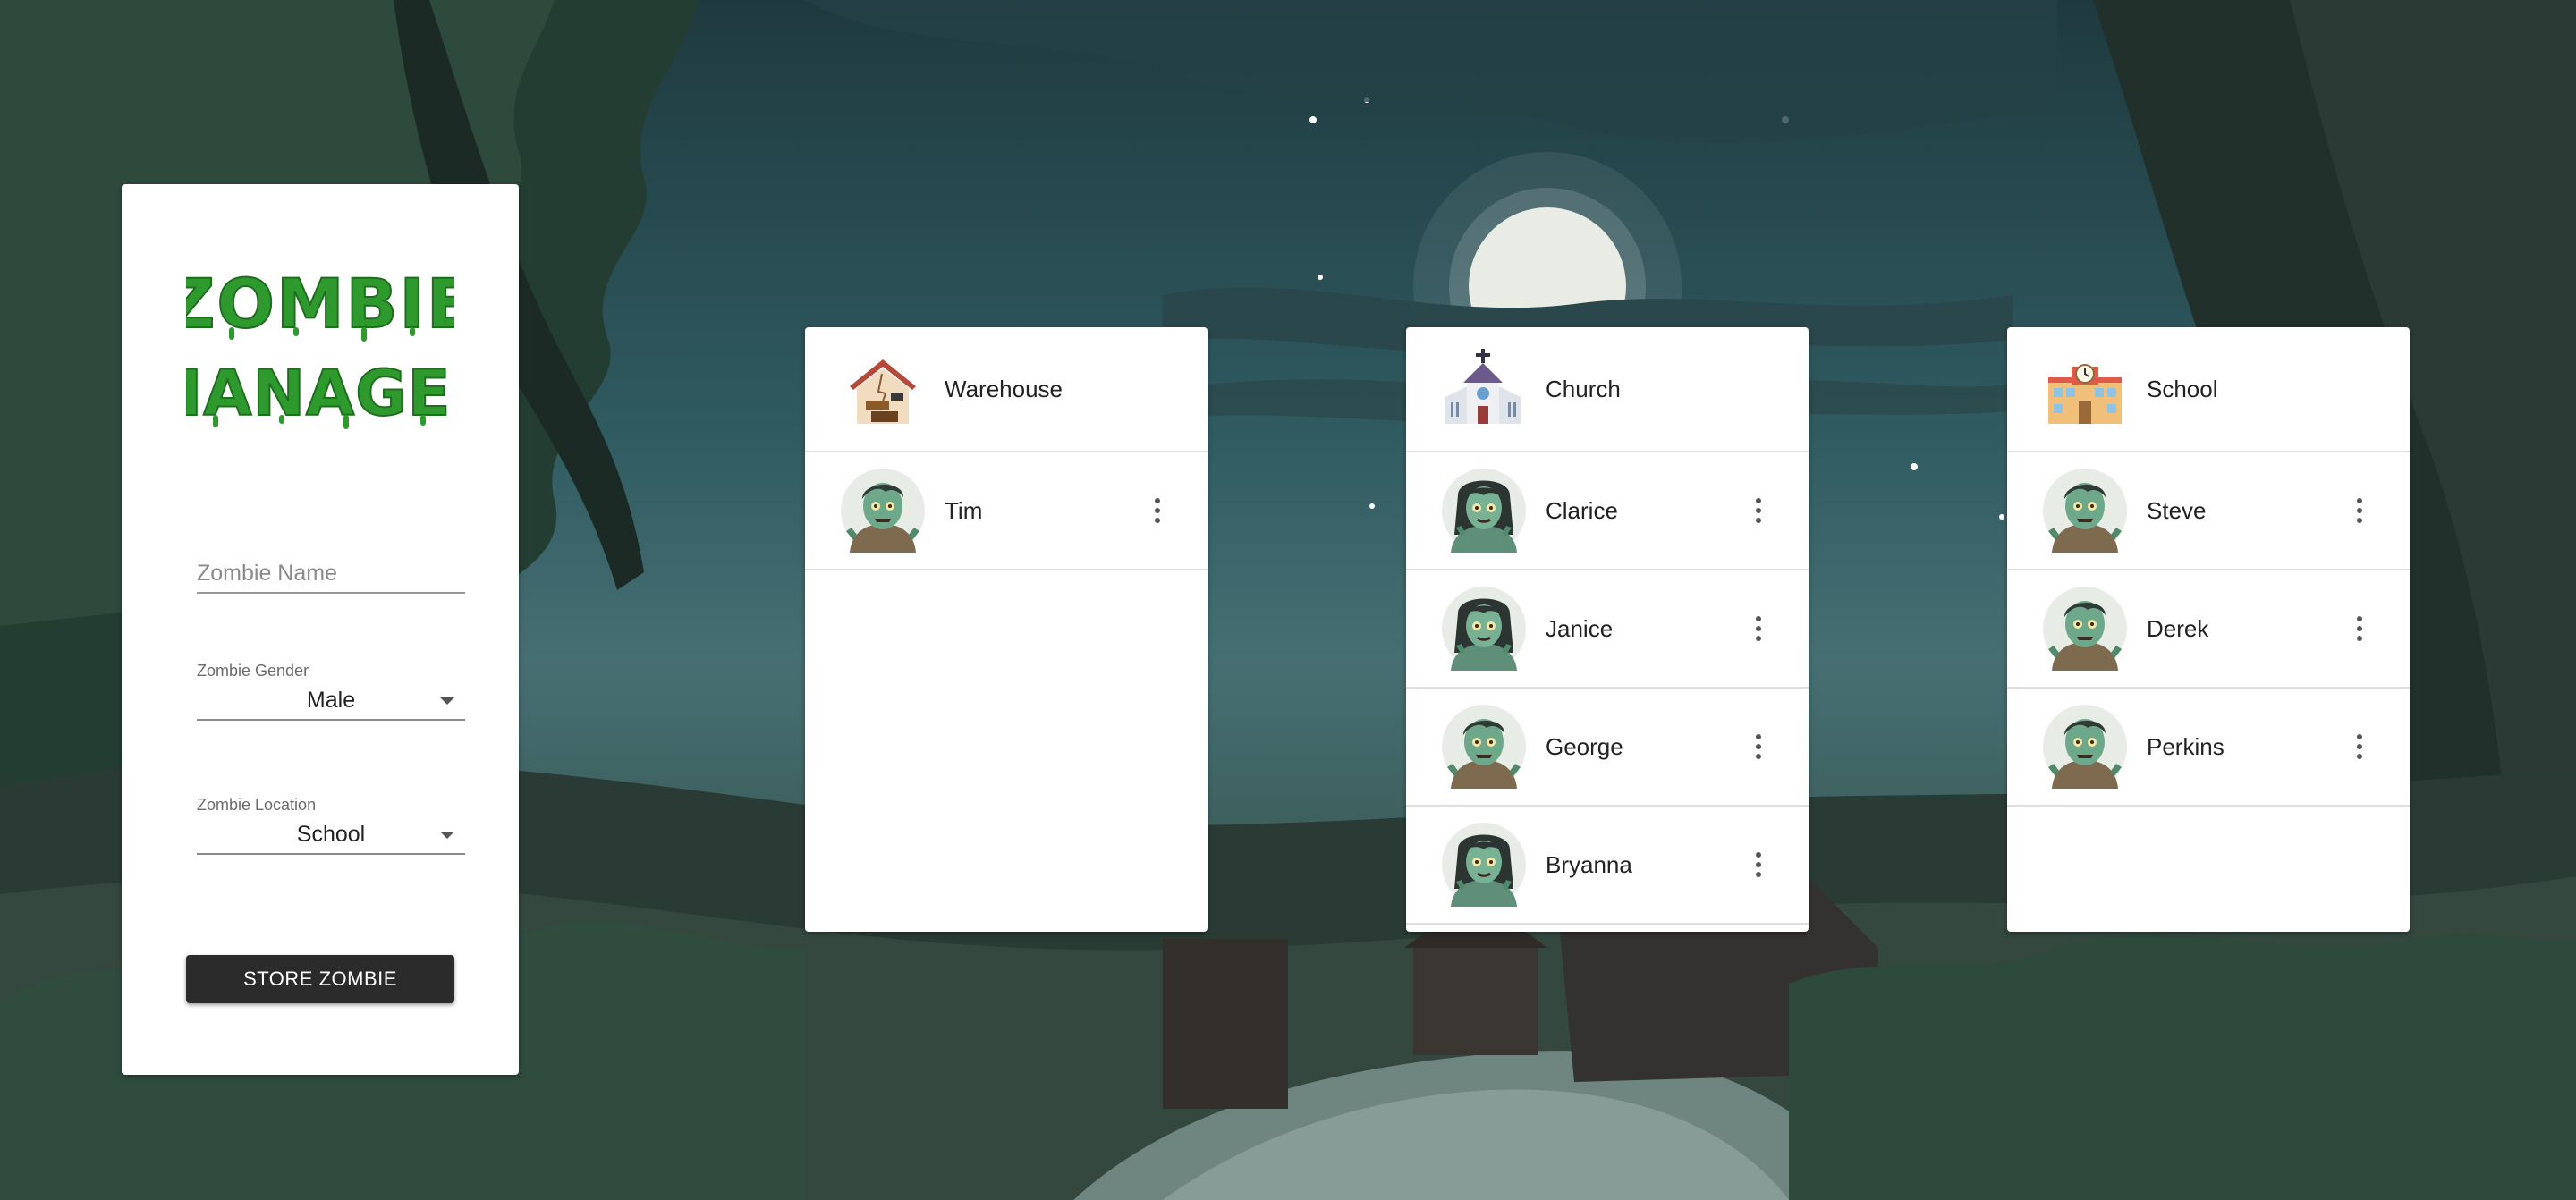  I want to click on warehouse-icon, so click(883, 389).